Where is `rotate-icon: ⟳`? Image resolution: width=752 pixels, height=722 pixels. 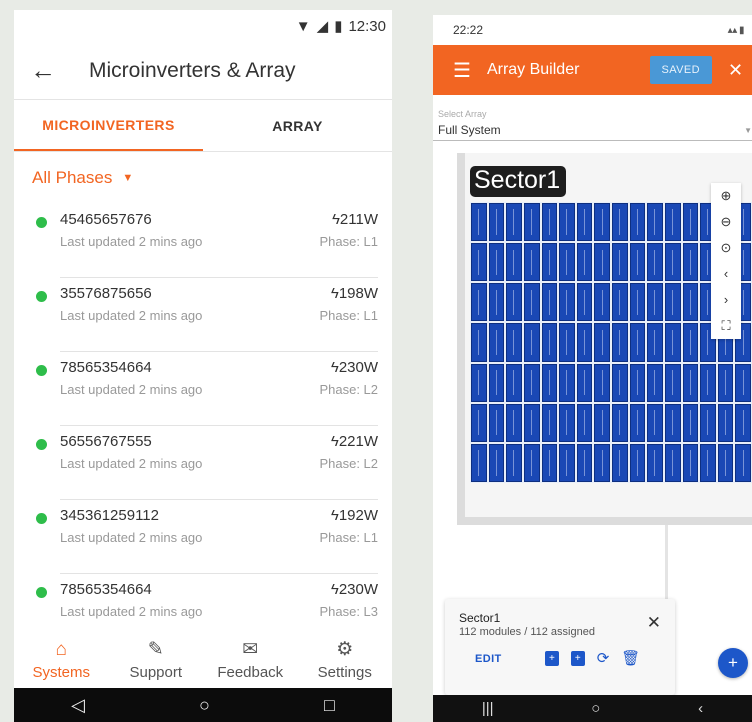
rotate-icon: ⟳ is located at coordinates (603, 658).